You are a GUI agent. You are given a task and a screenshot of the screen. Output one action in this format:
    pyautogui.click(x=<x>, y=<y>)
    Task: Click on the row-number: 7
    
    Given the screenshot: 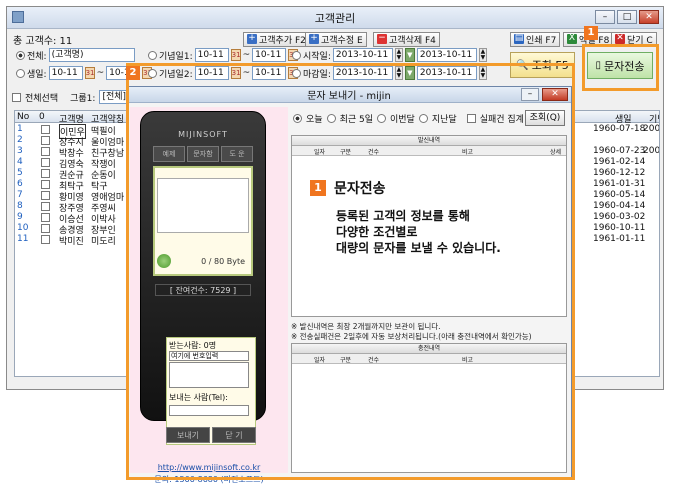 What is the action you would take?
    pyautogui.click(x=20, y=195)
    